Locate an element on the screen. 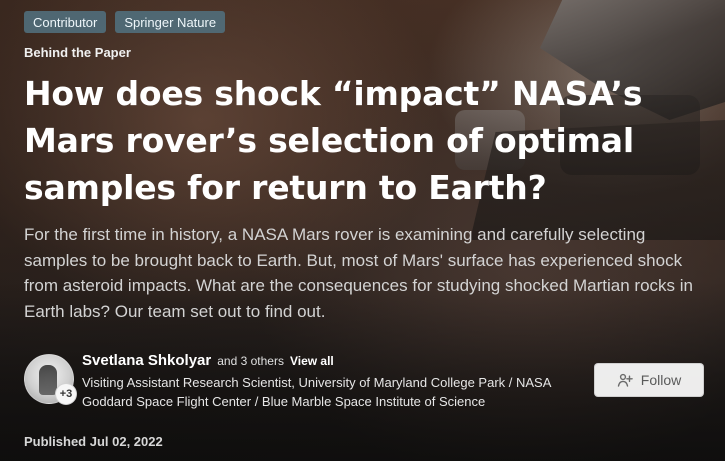  tag-list: Contributor Springer Nature is located at coordinates (125, 22).